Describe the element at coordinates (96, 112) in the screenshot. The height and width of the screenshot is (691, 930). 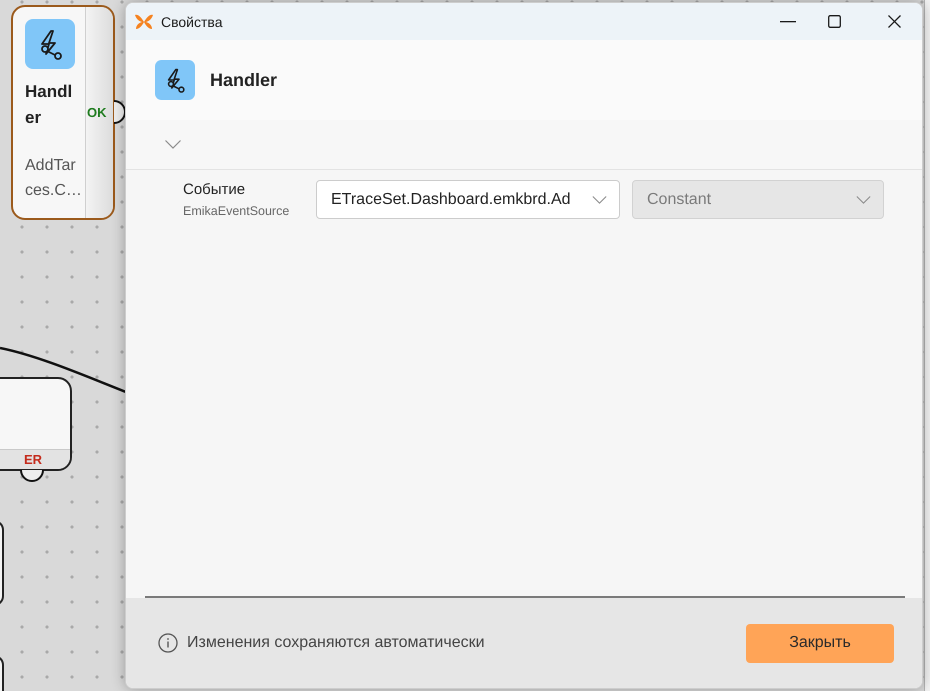
I see `port-label: OK` at that location.